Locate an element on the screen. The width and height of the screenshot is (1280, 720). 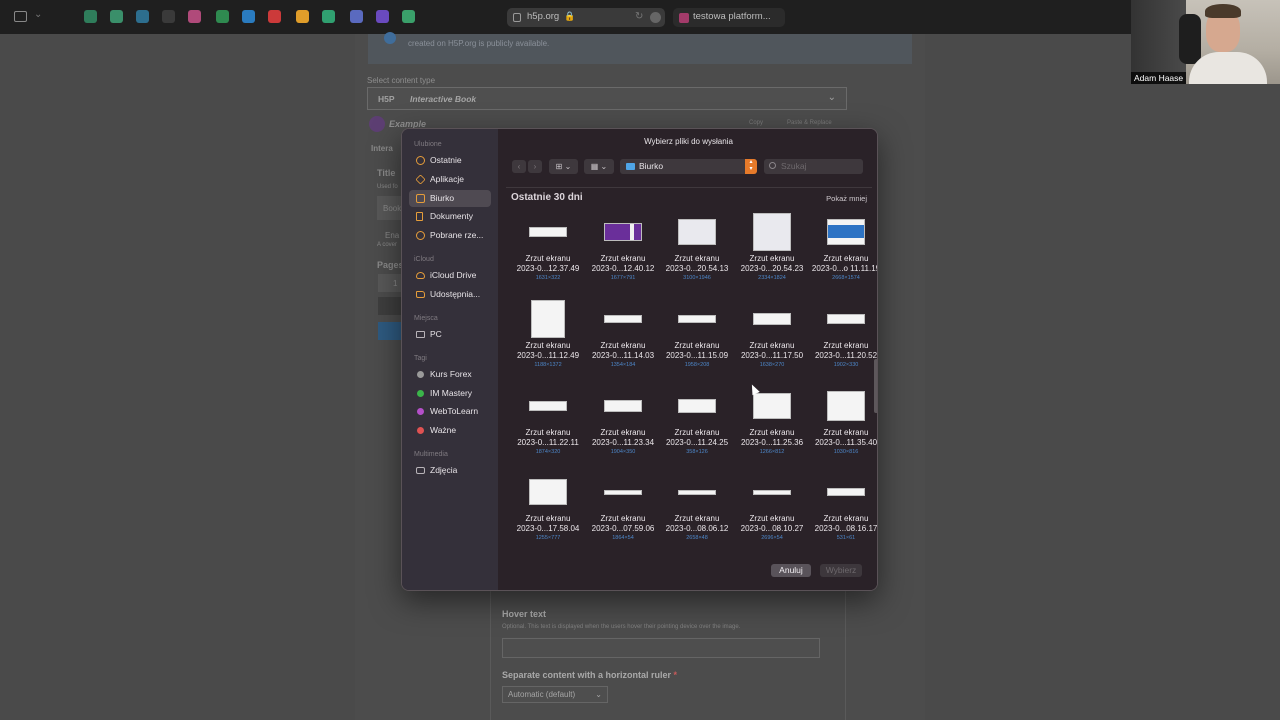
location-popup: Biurko ▴ ▾ is located at coordinates (688, 166).